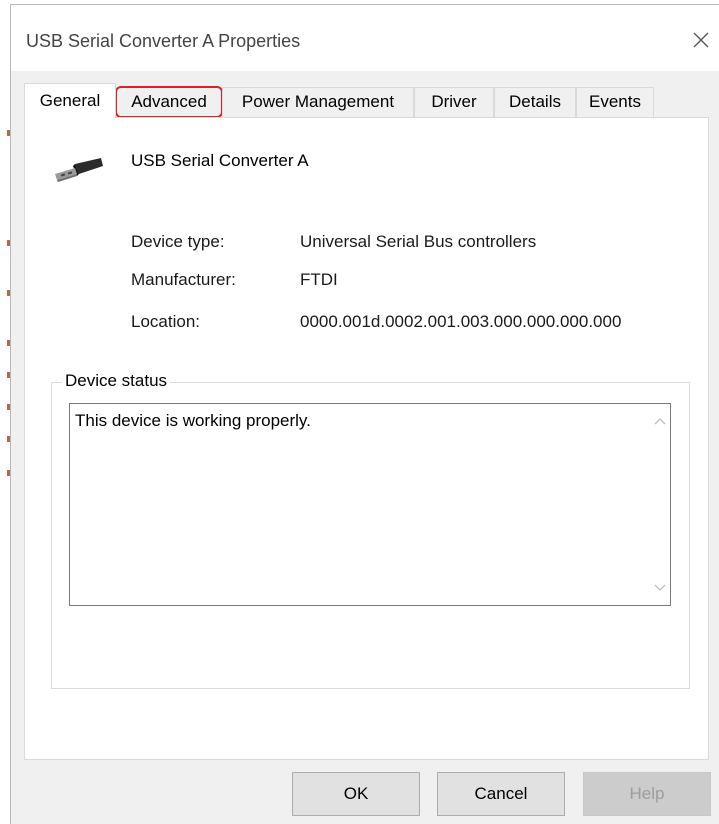  I want to click on close-button, so click(701, 40).